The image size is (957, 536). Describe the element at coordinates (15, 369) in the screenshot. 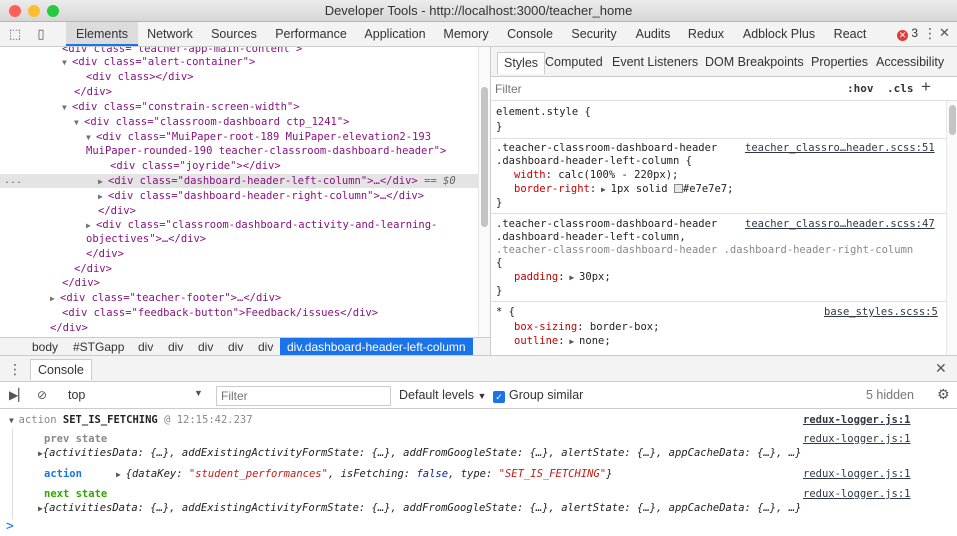

I see `drawer-menu-icon: ⋮` at that location.